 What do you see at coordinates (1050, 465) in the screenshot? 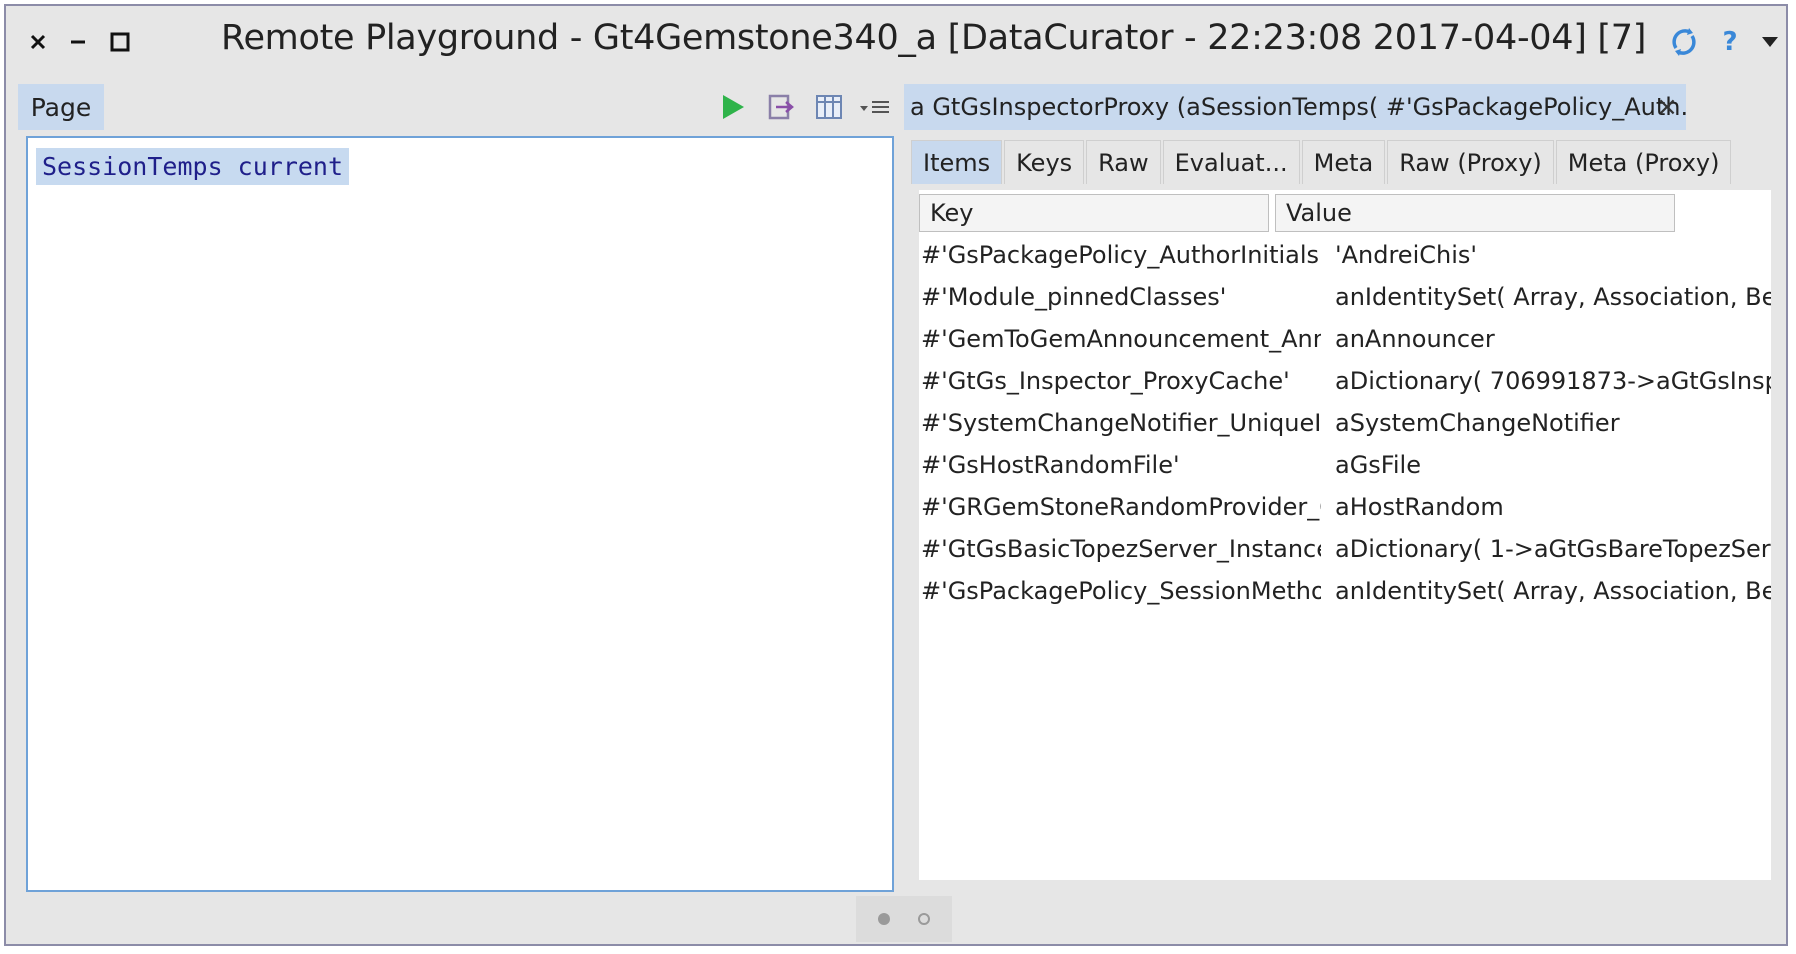
I see `cell-key: #'GsHostRandomFile'` at bounding box center [1050, 465].